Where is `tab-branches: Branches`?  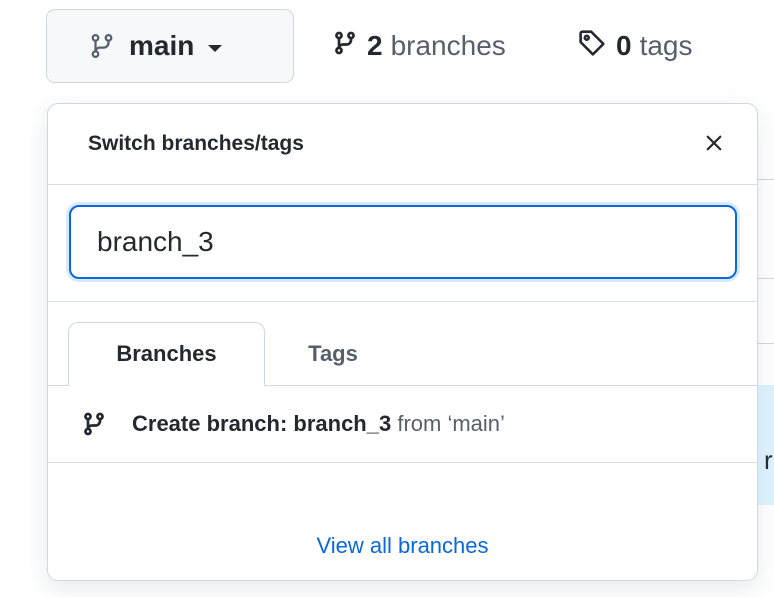
tab-branches: Branches is located at coordinates (166, 354).